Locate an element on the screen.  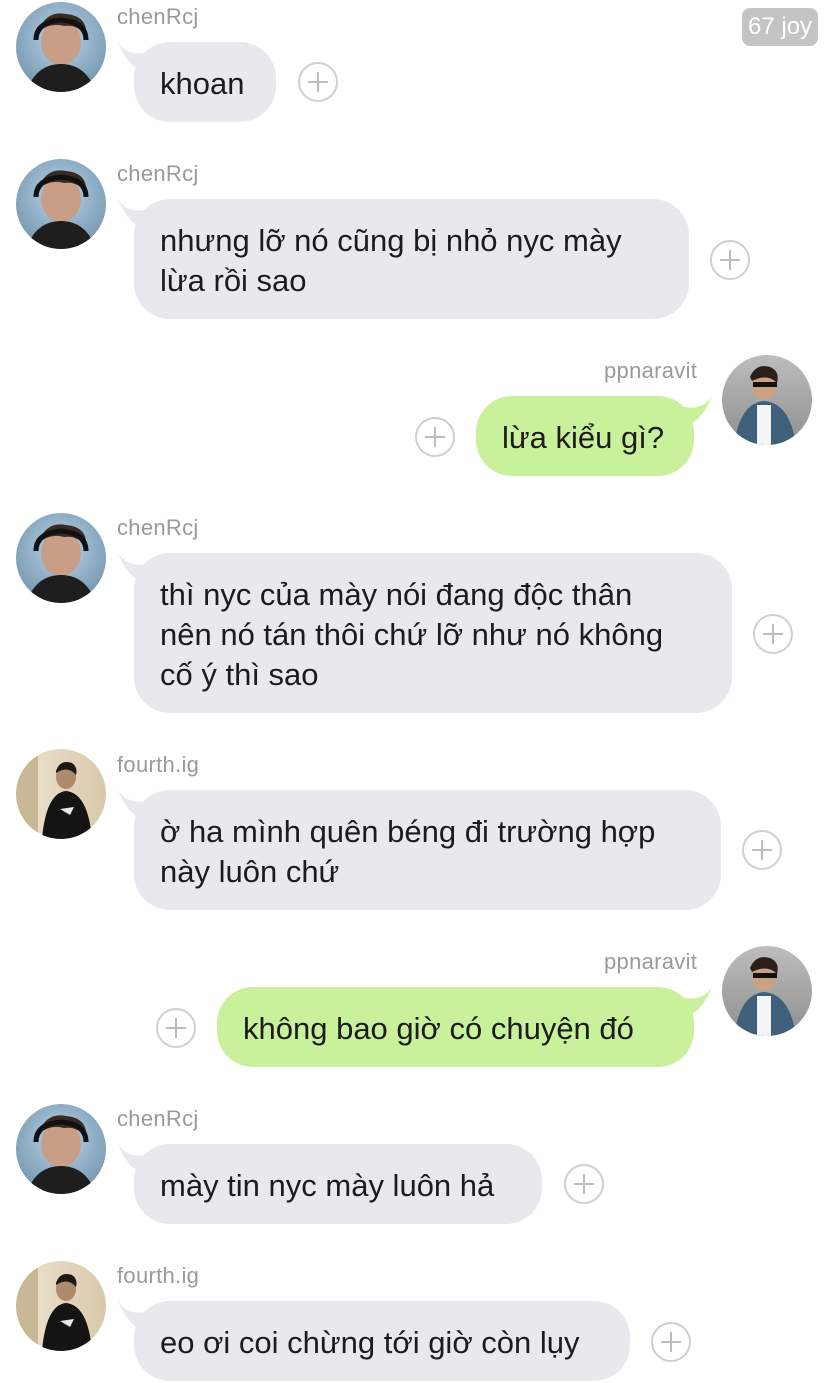
message-text: khoan is located at coordinates (202, 83).